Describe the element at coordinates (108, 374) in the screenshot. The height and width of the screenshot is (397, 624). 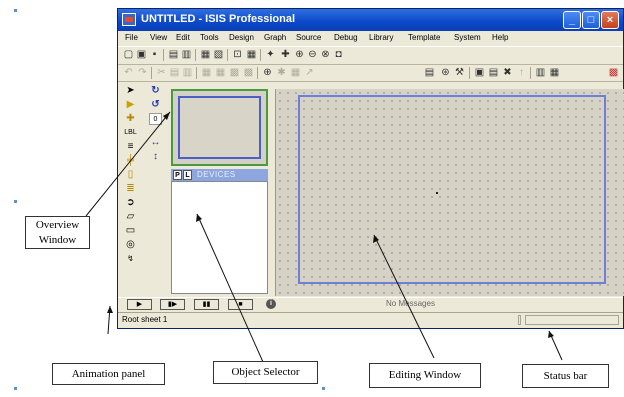
I see `callout-animation-panel: Animation panel` at that location.